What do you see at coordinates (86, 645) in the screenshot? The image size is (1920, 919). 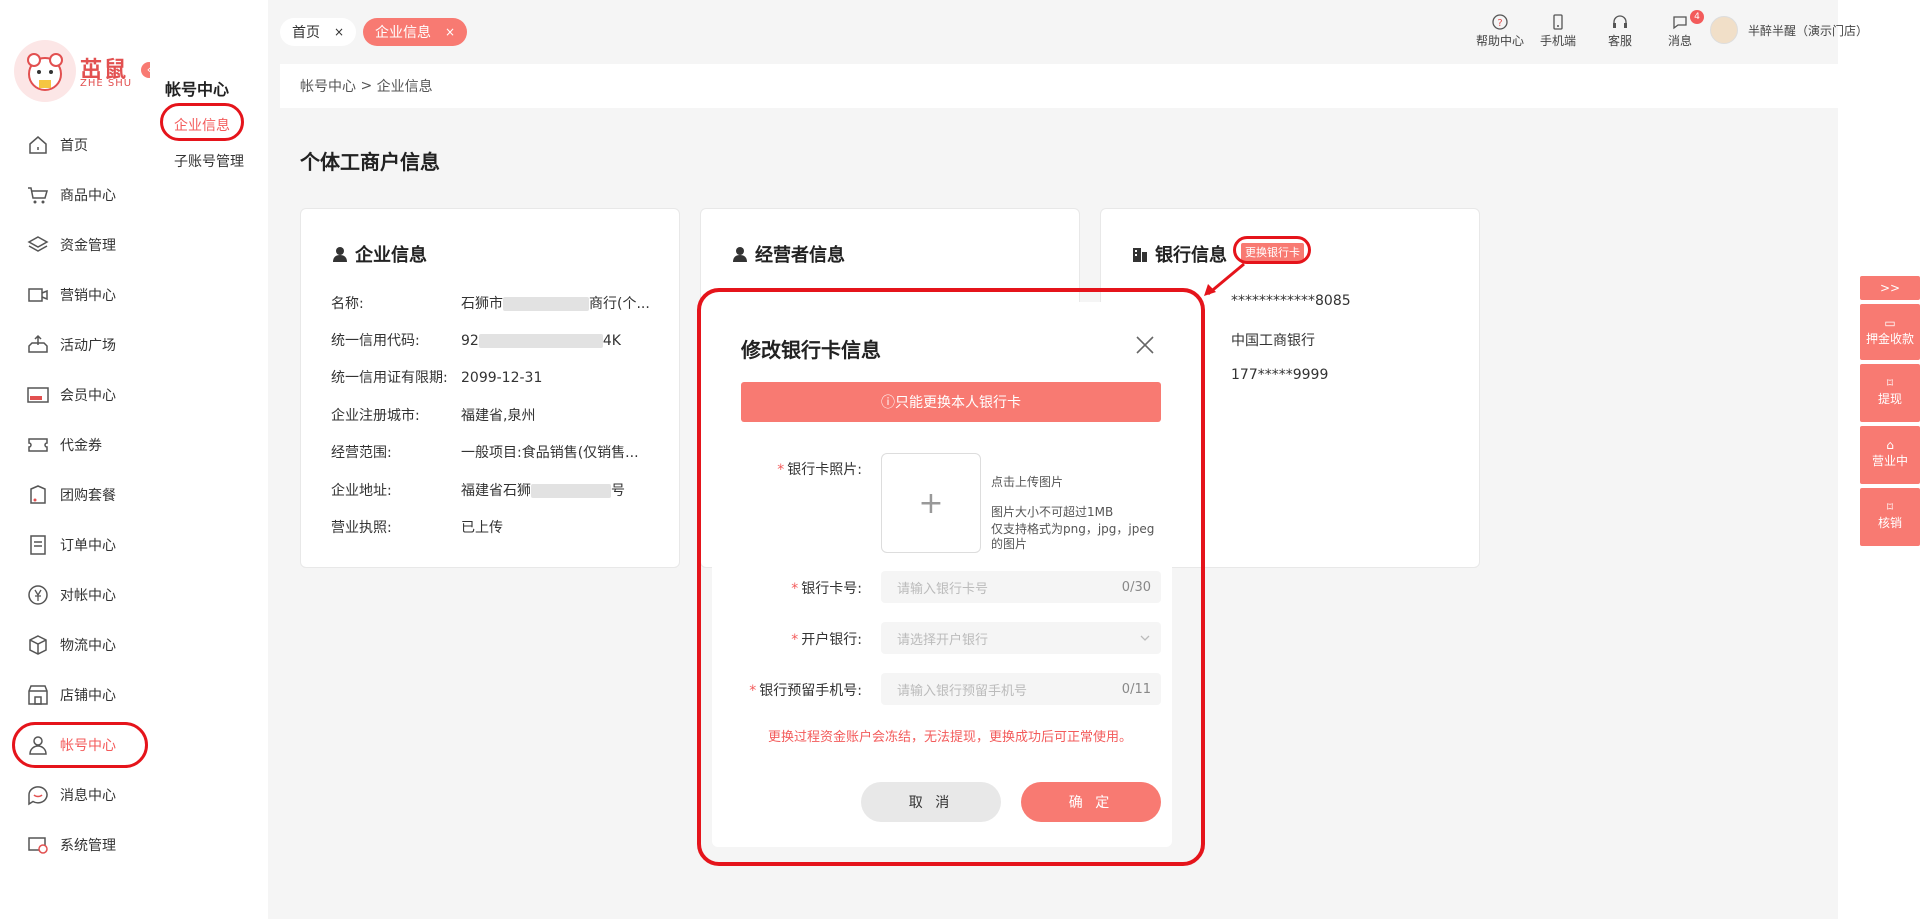 I see `sidebar-item-logistics: 物流中心` at bounding box center [86, 645].